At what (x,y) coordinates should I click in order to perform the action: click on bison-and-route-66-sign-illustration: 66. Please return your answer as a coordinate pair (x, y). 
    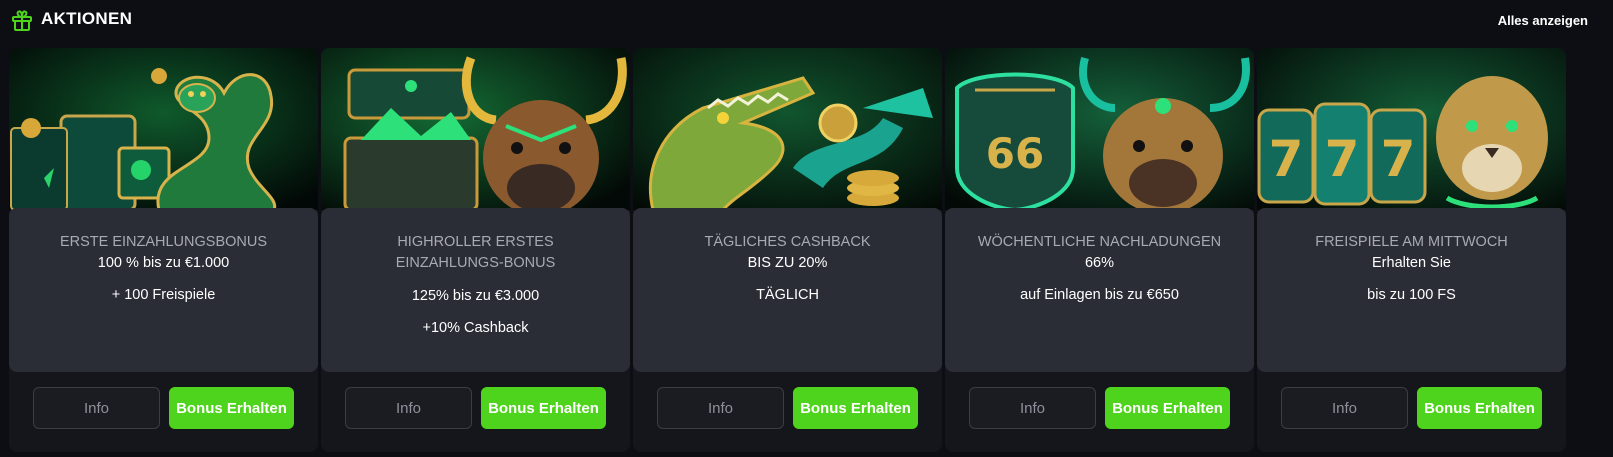
    Looking at the image, I should click on (1099, 129).